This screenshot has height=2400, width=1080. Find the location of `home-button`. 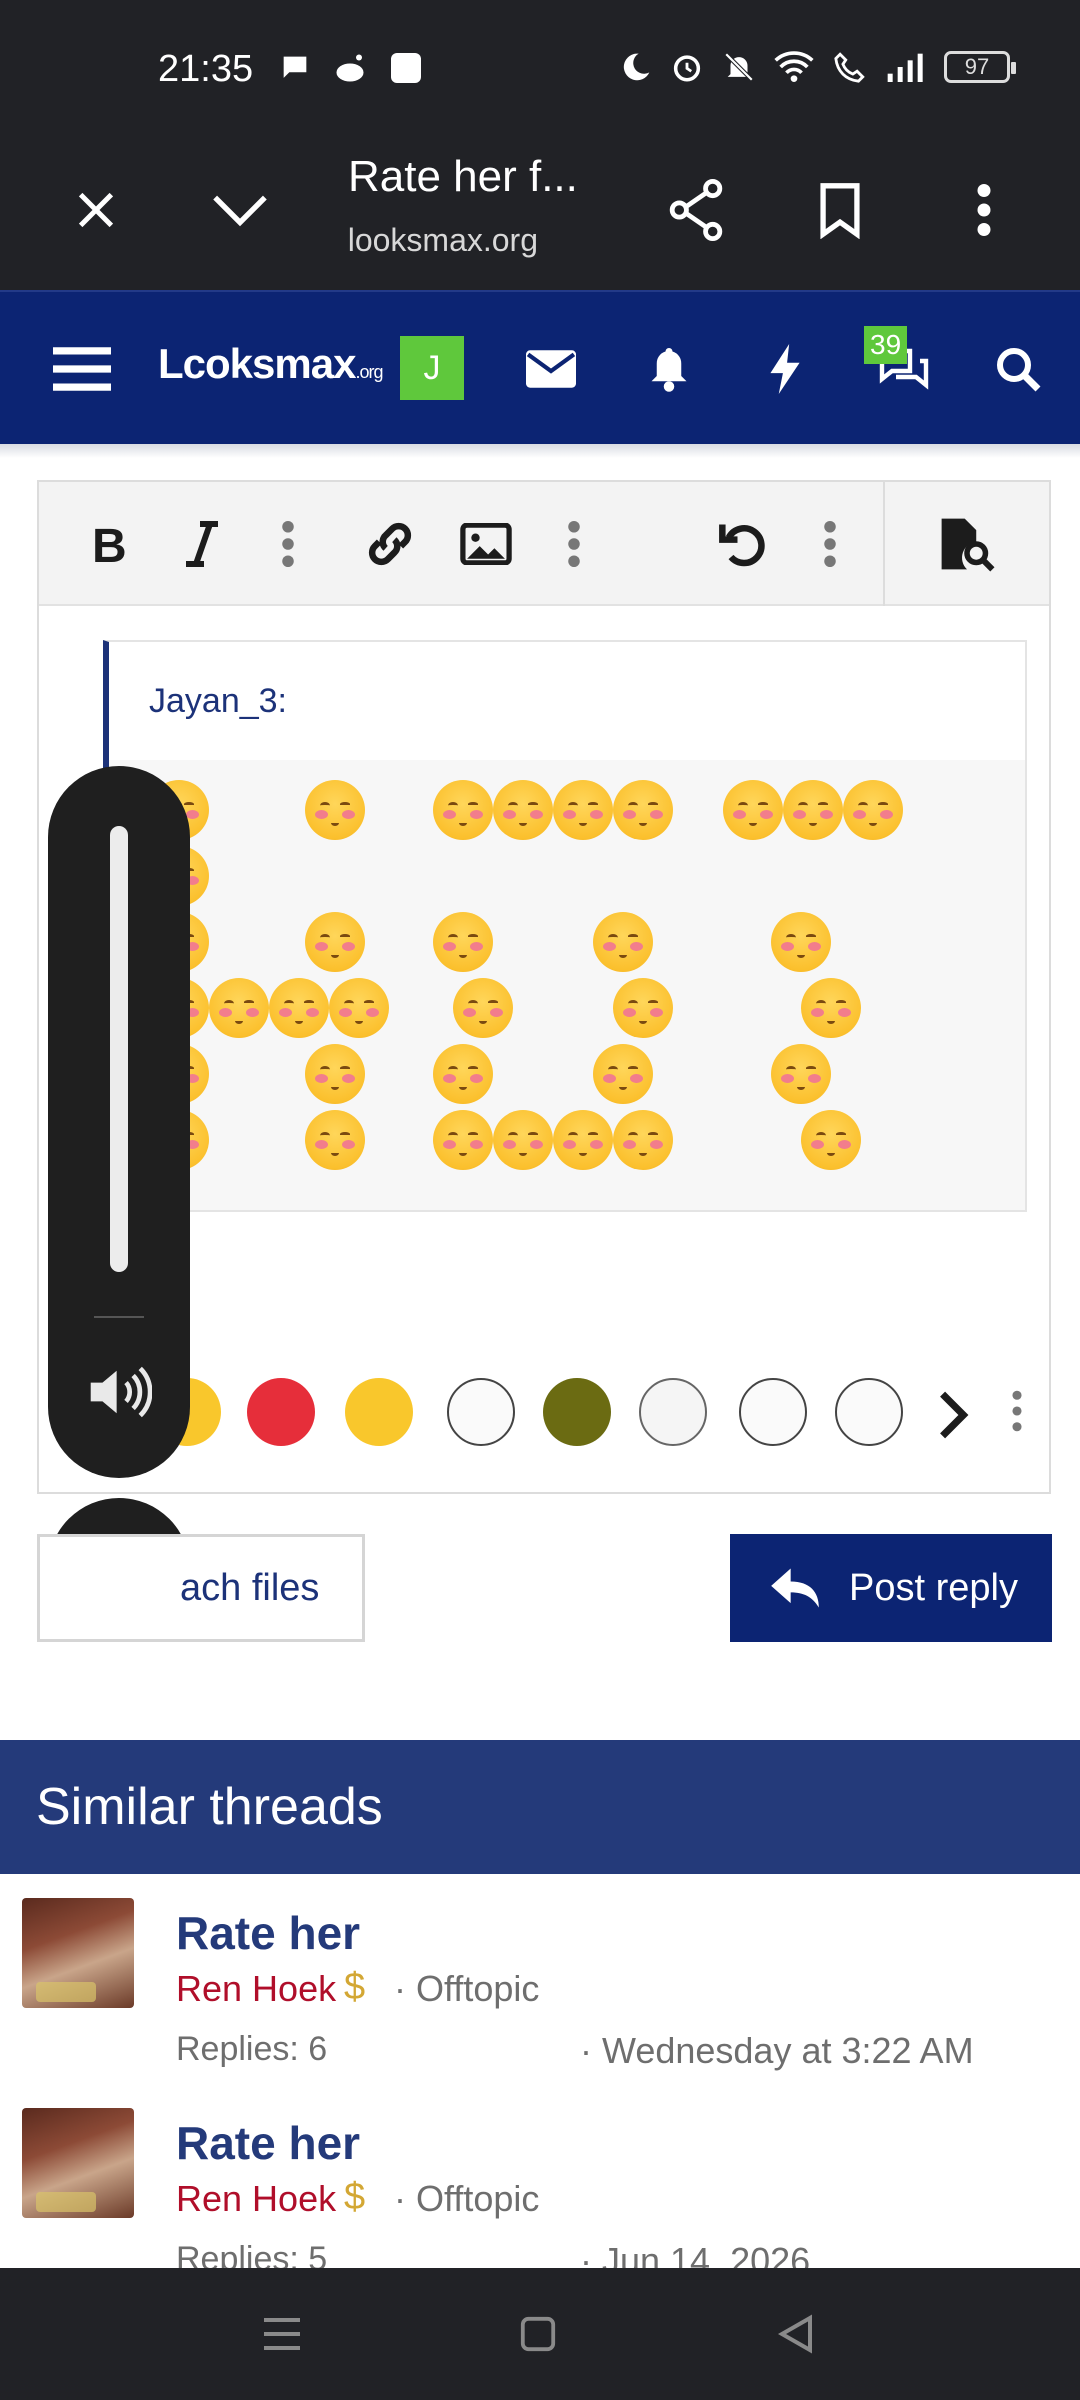

home-button is located at coordinates (538, 2334).